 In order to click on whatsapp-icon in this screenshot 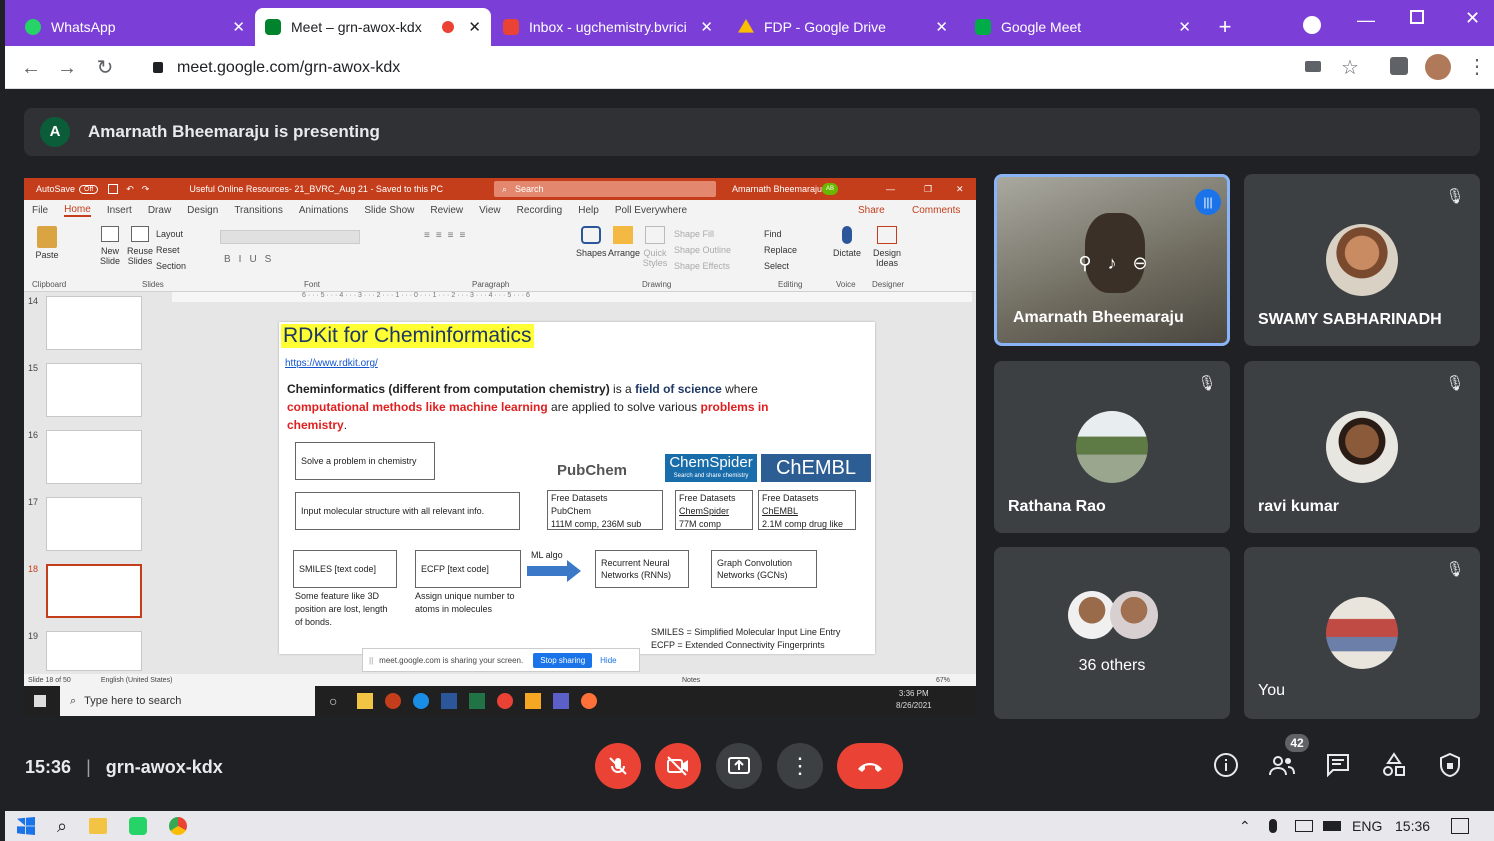, I will do `click(138, 826)`.